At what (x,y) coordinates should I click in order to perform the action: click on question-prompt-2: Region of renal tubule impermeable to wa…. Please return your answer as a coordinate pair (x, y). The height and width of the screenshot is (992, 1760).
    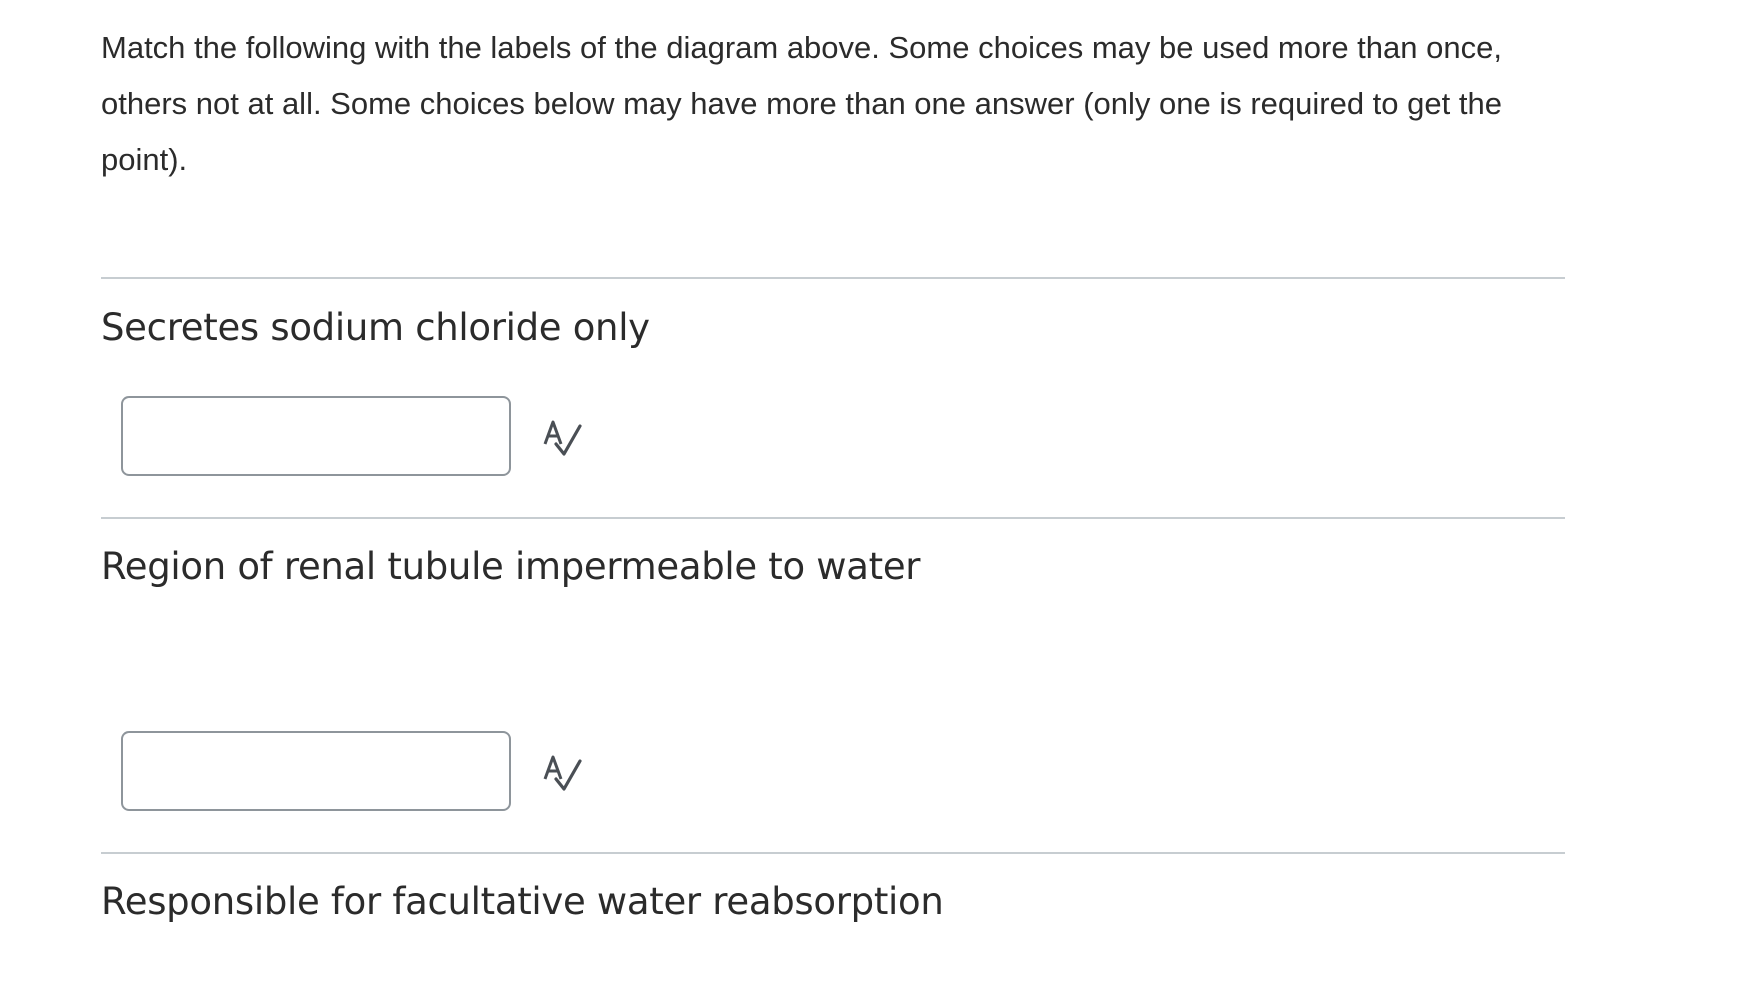
    Looking at the image, I should click on (511, 566).